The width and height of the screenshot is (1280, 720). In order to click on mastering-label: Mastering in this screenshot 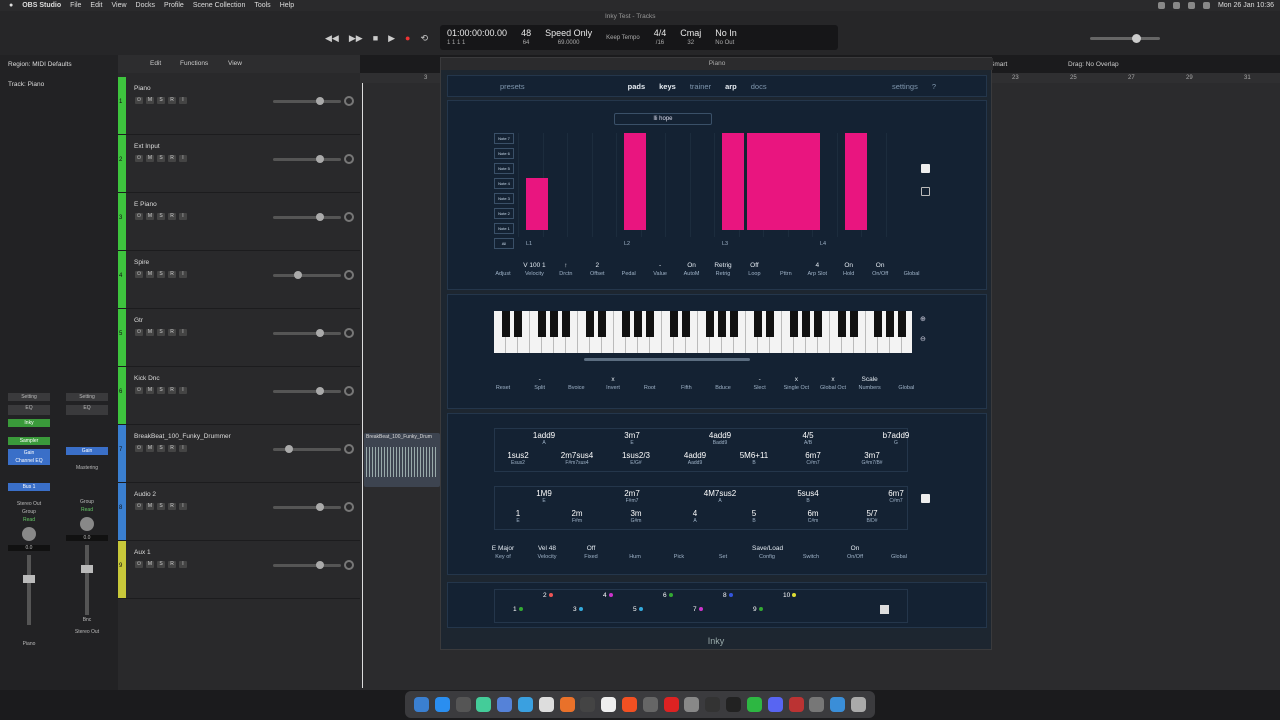, I will do `click(87, 468)`.